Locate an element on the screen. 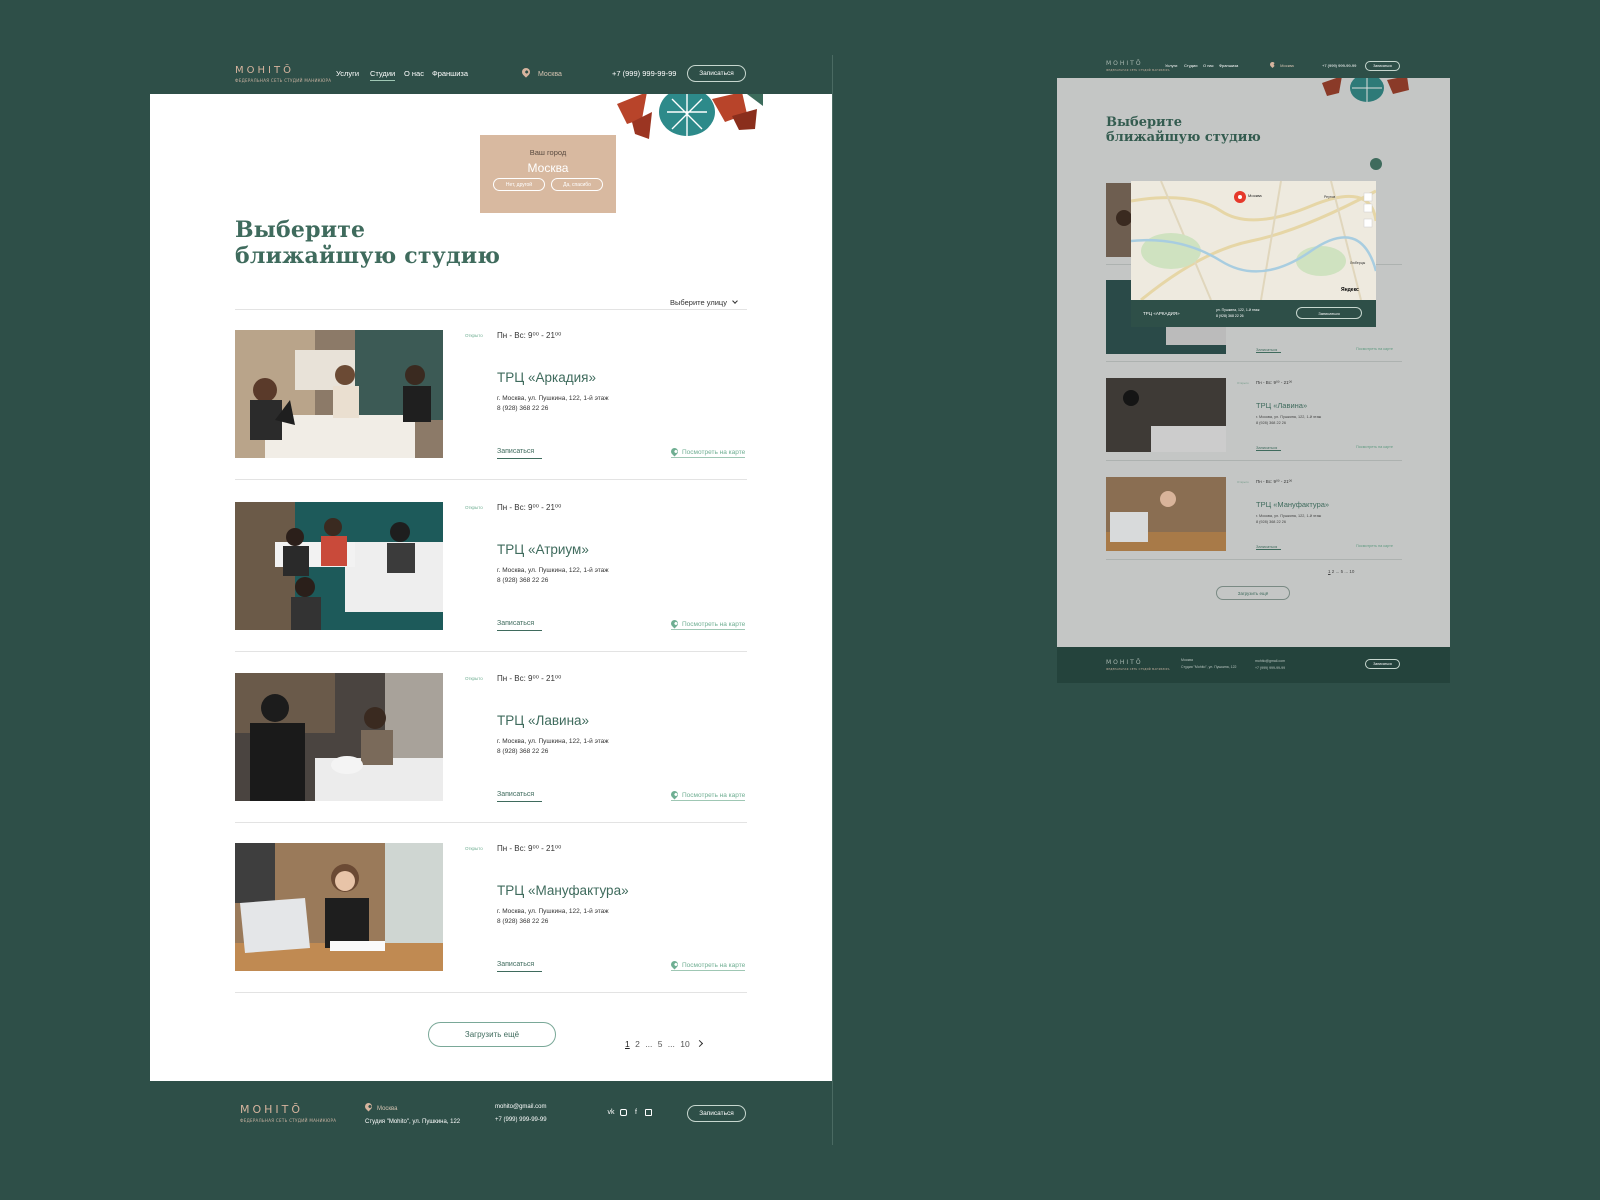  map-book-button: Записаться is located at coordinates (1329, 313).